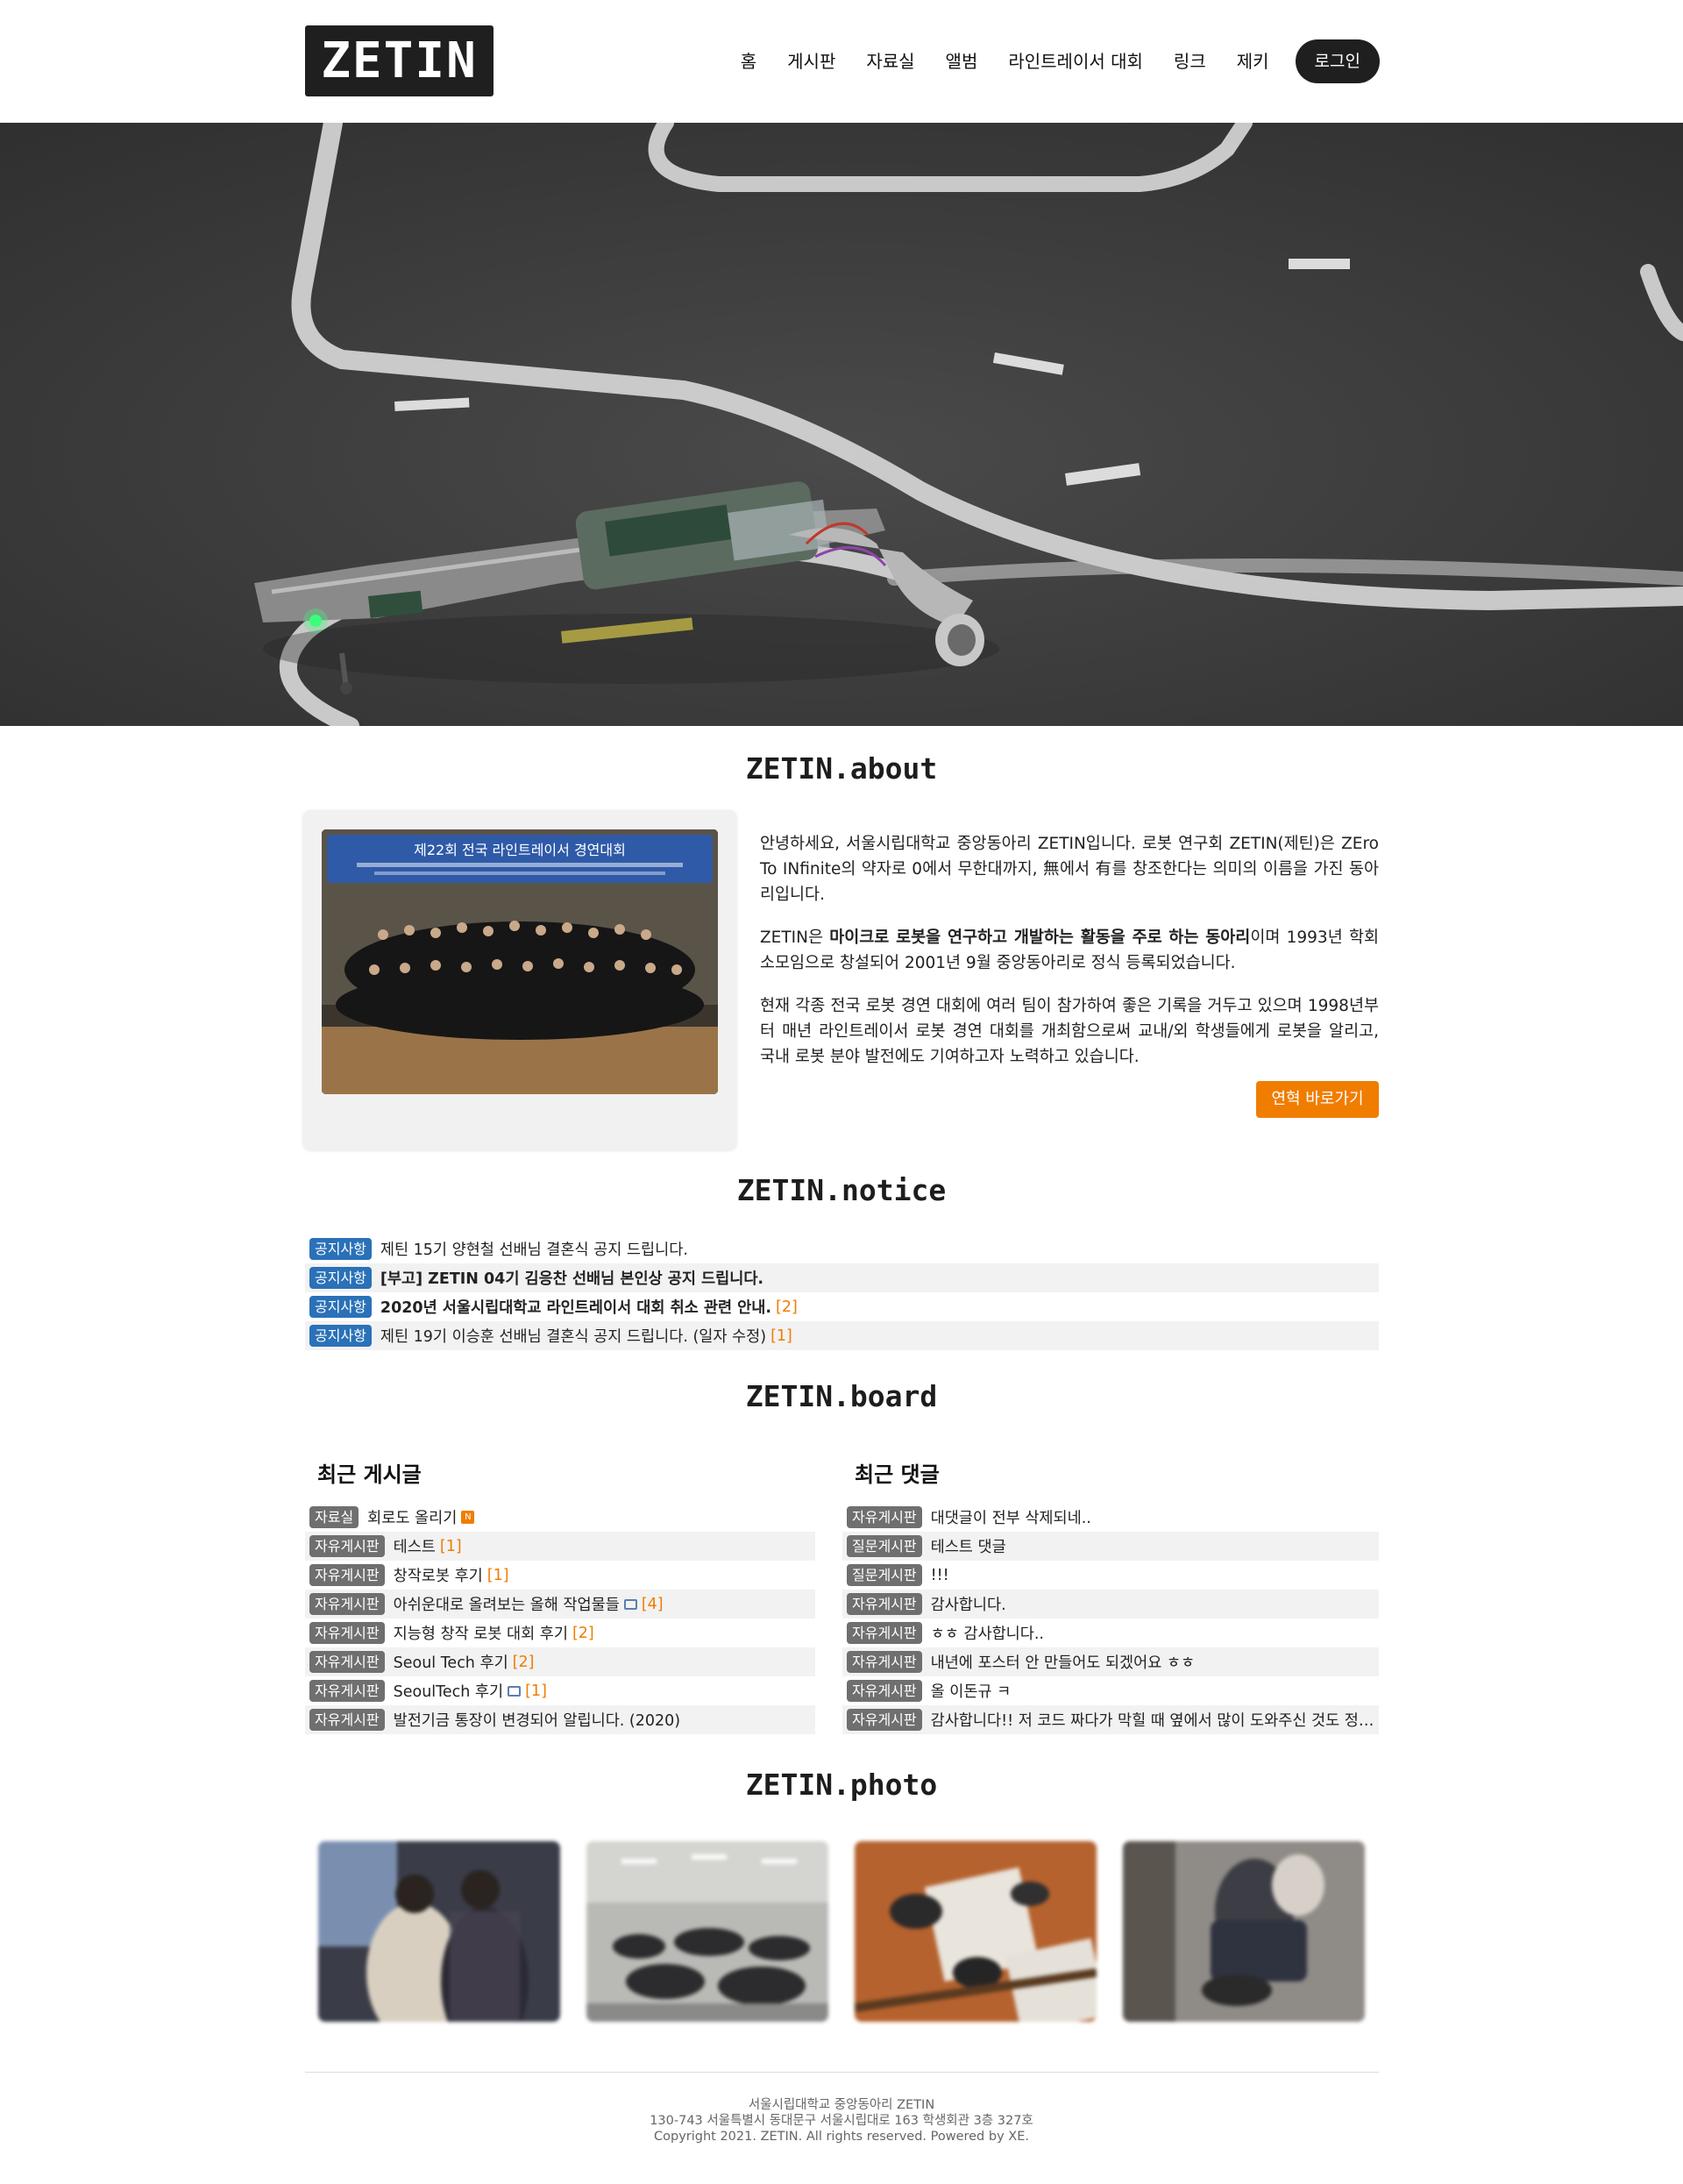 The height and width of the screenshot is (2184, 1683). I want to click on comment-row: 질문게시판 !!!, so click(1111, 1575).